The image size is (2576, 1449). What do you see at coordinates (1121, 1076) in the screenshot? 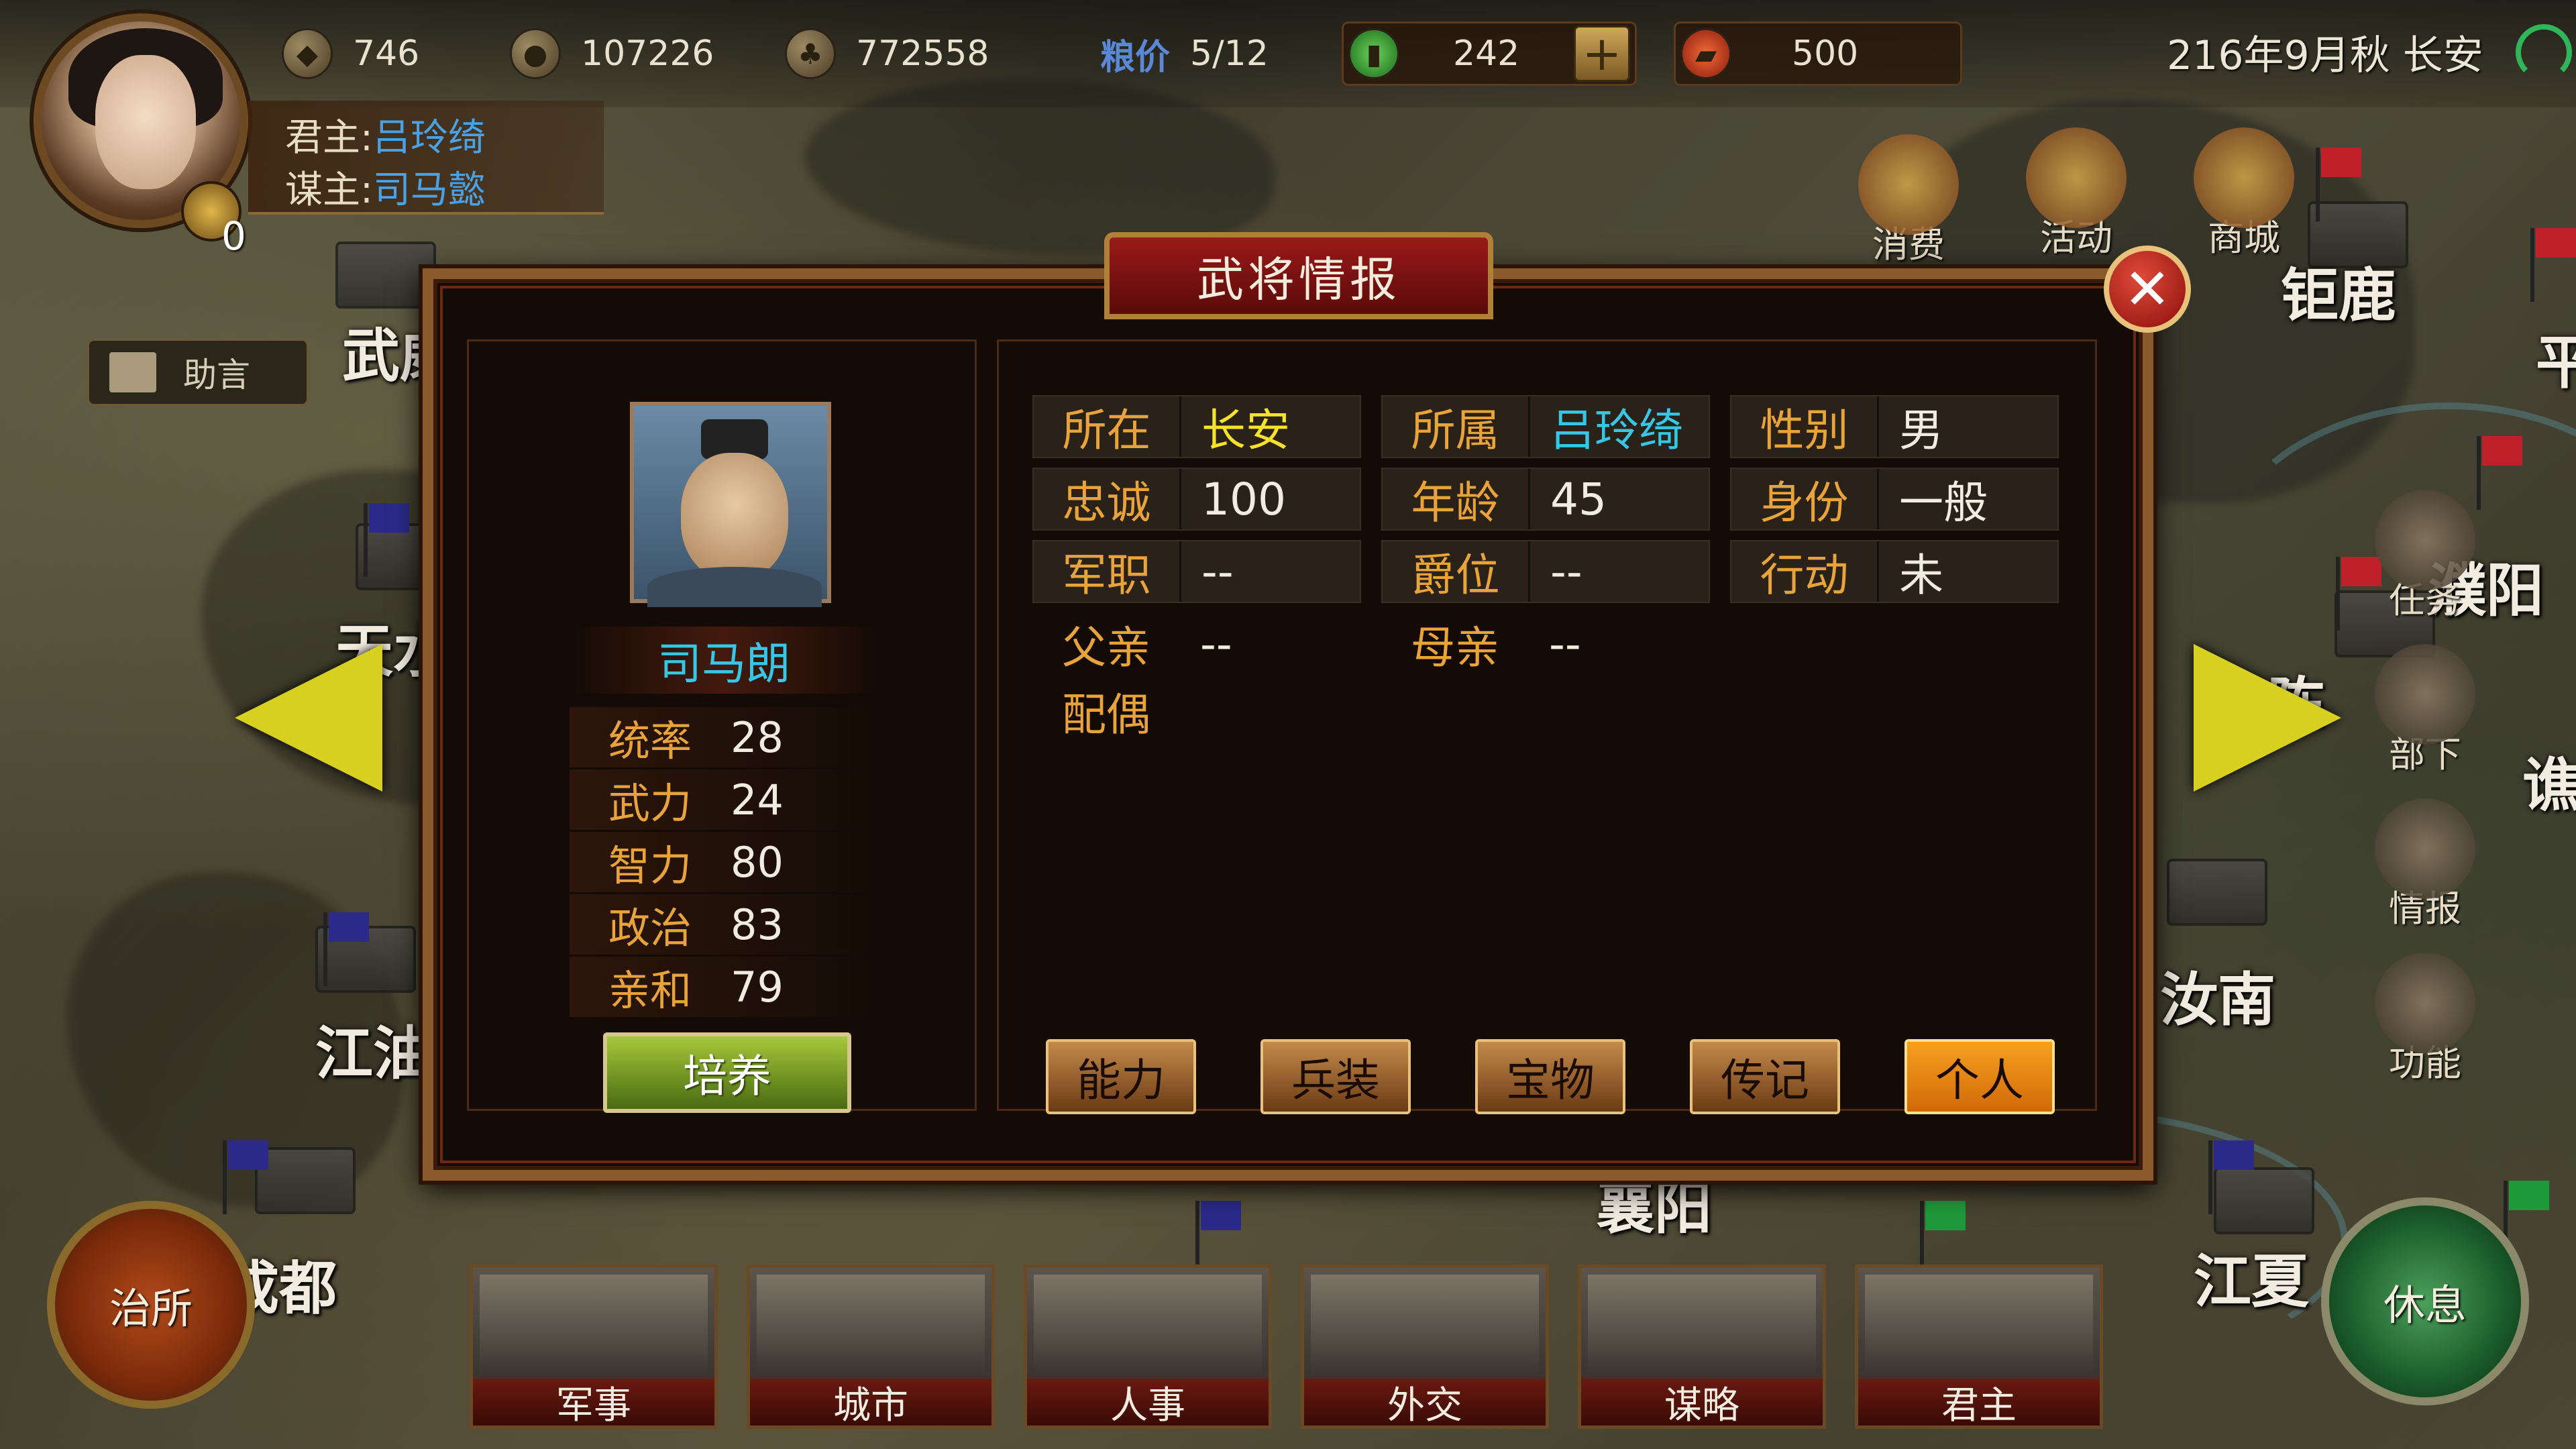
I see `tab-ability: 能力` at bounding box center [1121, 1076].